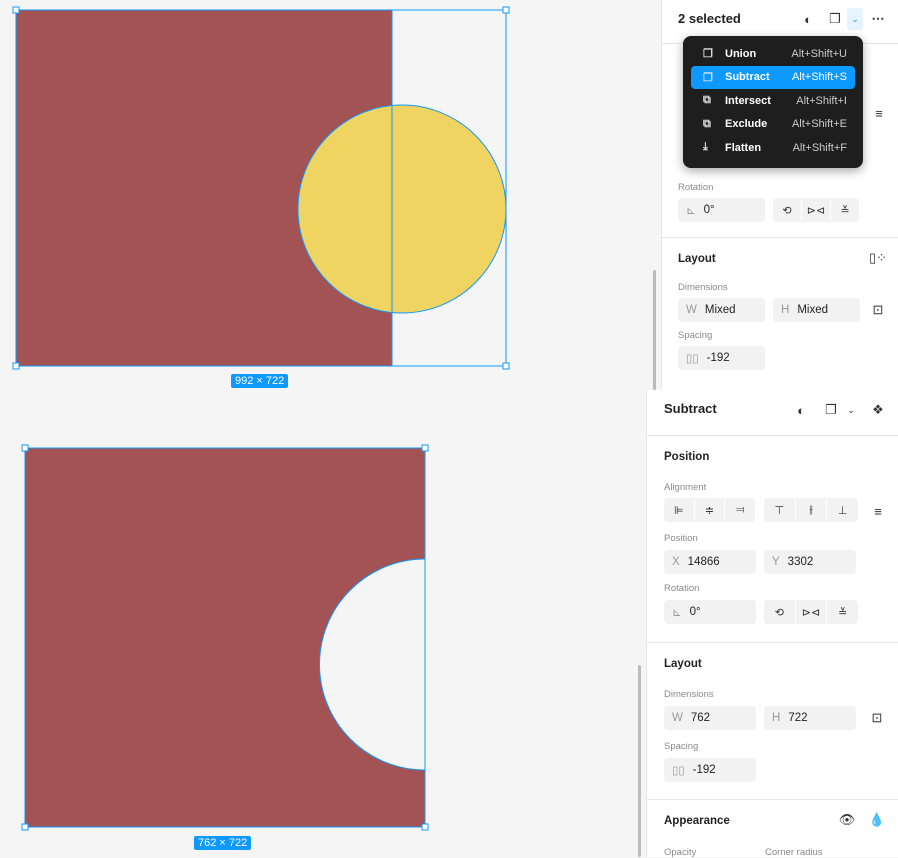 The height and width of the screenshot is (858, 898). What do you see at coordinates (740, 509) in the screenshot?
I see `align-right-icon: ⫤` at bounding box center [740, 509].